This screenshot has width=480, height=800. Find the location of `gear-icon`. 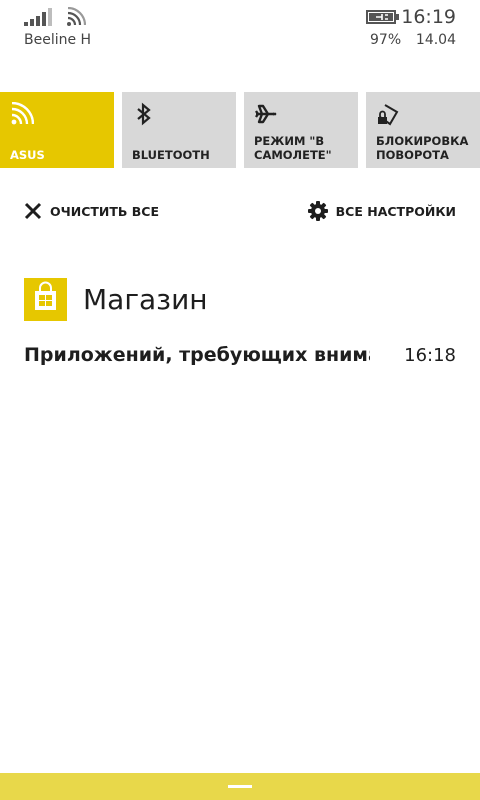

gear-icon is located at coordinates (317, 211).